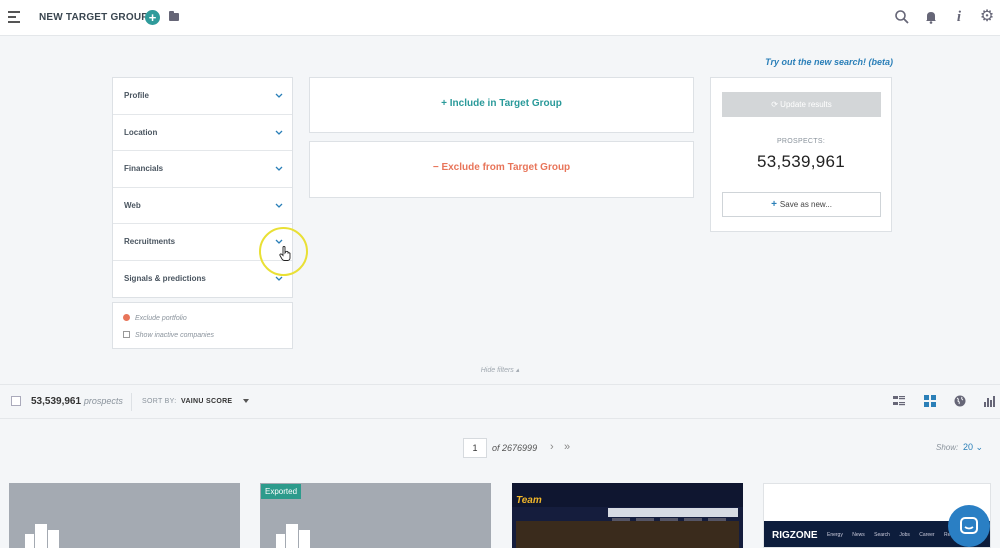 This screenshot has width=1000, height=548. What do you see at coordinates (627, 495) in the screenshot?
I see `website-preview-header: Team` at bounding box center [627, 495].